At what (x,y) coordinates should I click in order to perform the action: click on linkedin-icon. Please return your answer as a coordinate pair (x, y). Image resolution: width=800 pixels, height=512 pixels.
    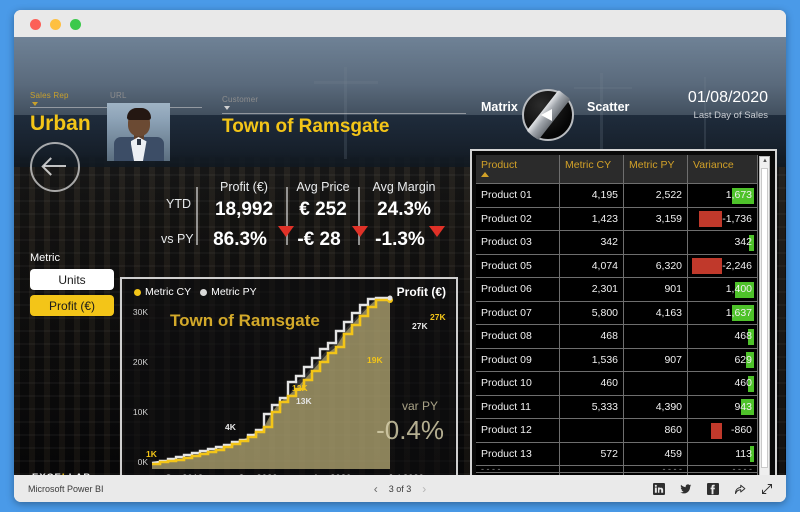
    Looking at the image, I should click on (659, 488).